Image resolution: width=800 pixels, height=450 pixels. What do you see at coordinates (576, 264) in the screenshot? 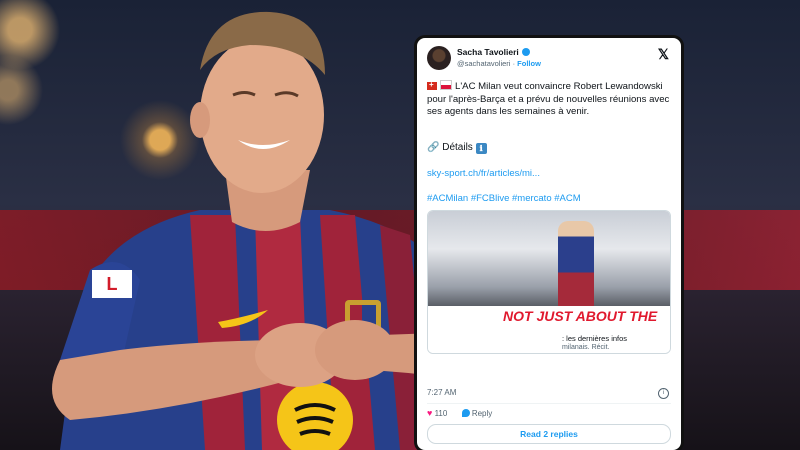
I see `preview-player-figure` at bounding box center [576, 264].